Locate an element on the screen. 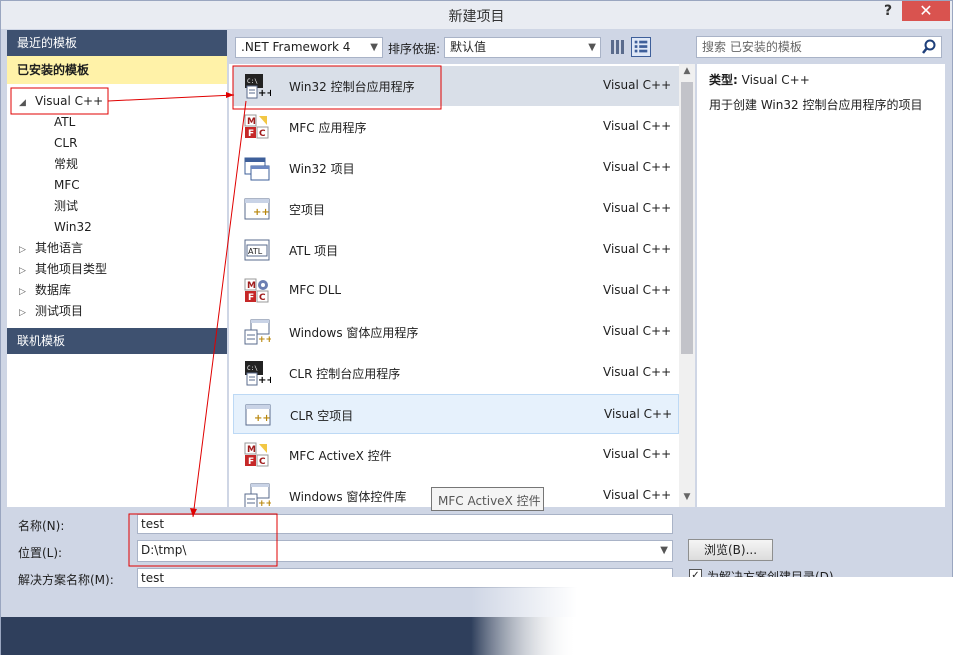 The width and height of the screenshot is (953, 655). tree-item-label: 常规 is located at coordinates (66, 164).